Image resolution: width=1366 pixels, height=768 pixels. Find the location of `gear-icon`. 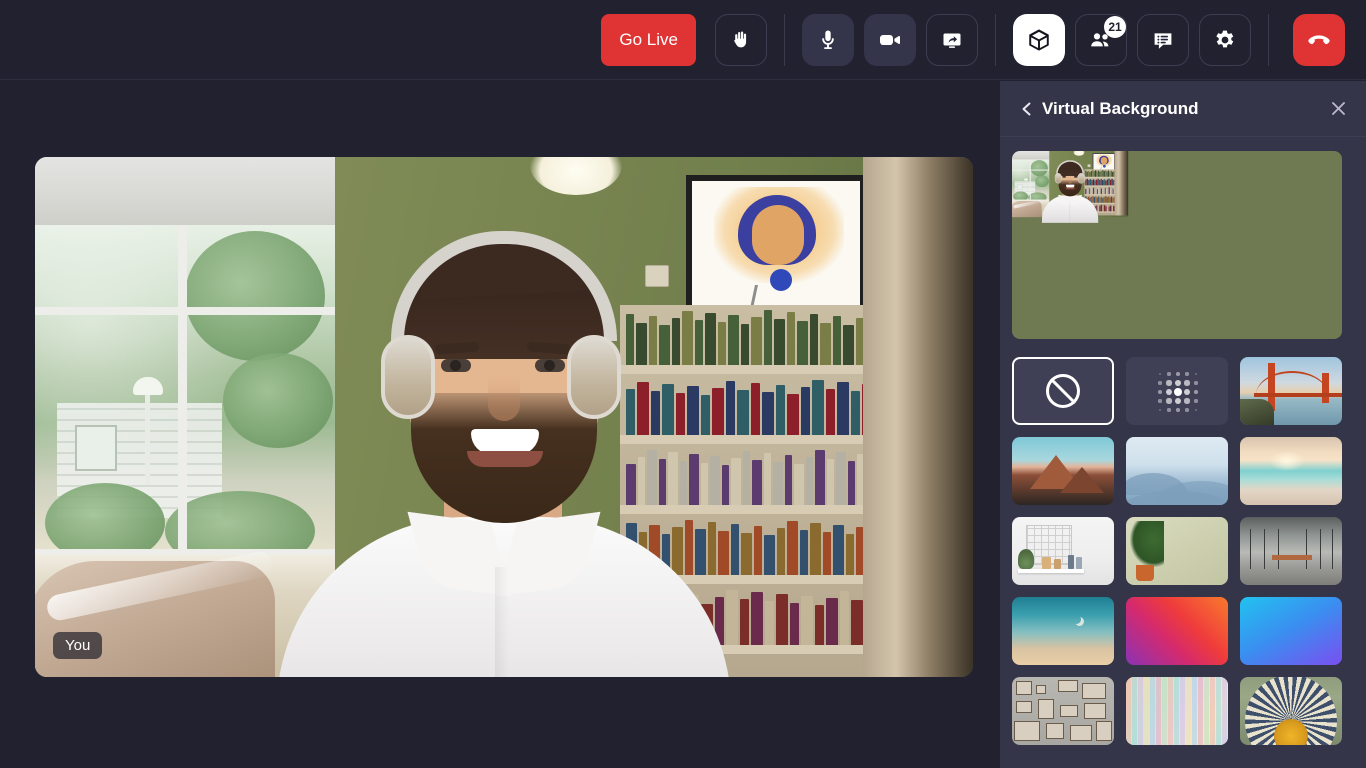

gear-icon is located at coordinates (1225, 40).